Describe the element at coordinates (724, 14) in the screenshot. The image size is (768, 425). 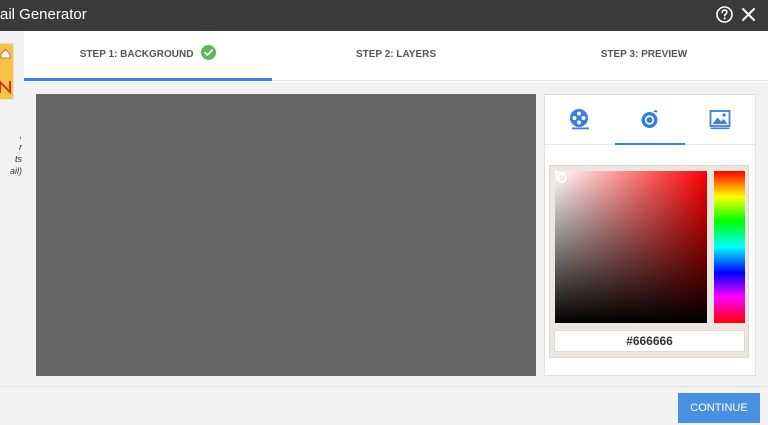
I see `help-circle-icon` at that location.